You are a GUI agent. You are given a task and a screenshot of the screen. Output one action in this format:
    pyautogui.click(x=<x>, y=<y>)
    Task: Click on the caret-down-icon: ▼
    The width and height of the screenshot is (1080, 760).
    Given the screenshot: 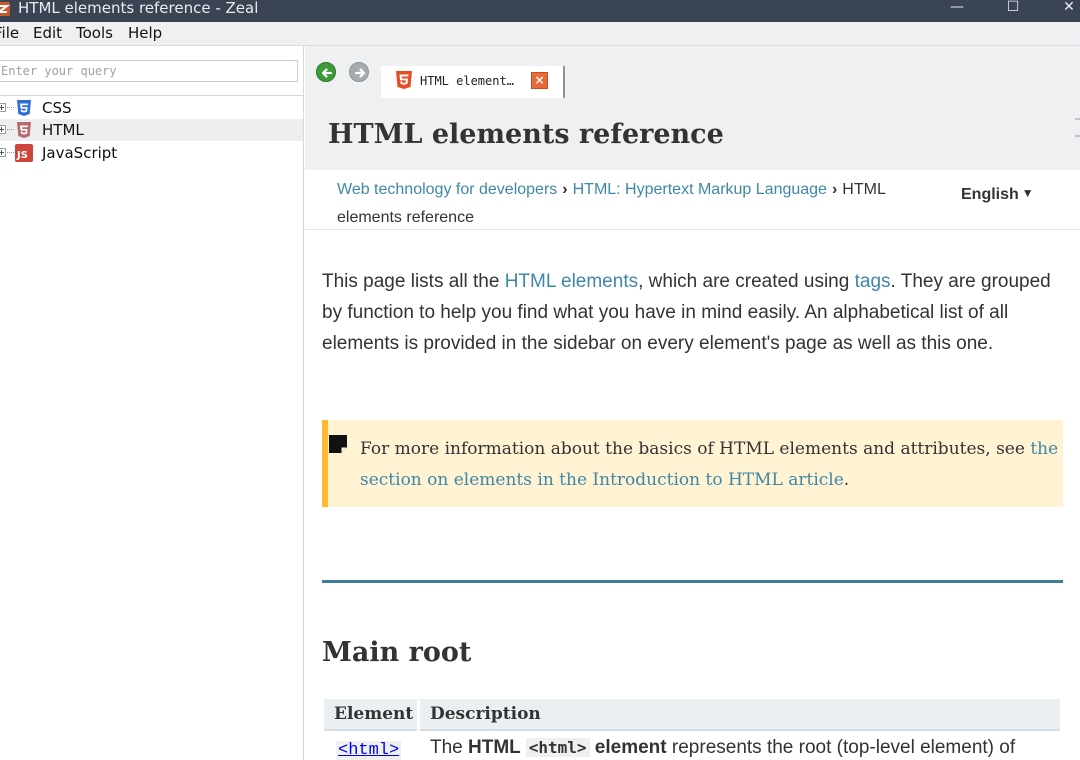 What is the action you would take?
    pyautogui.click(x=1027, y=193)
    